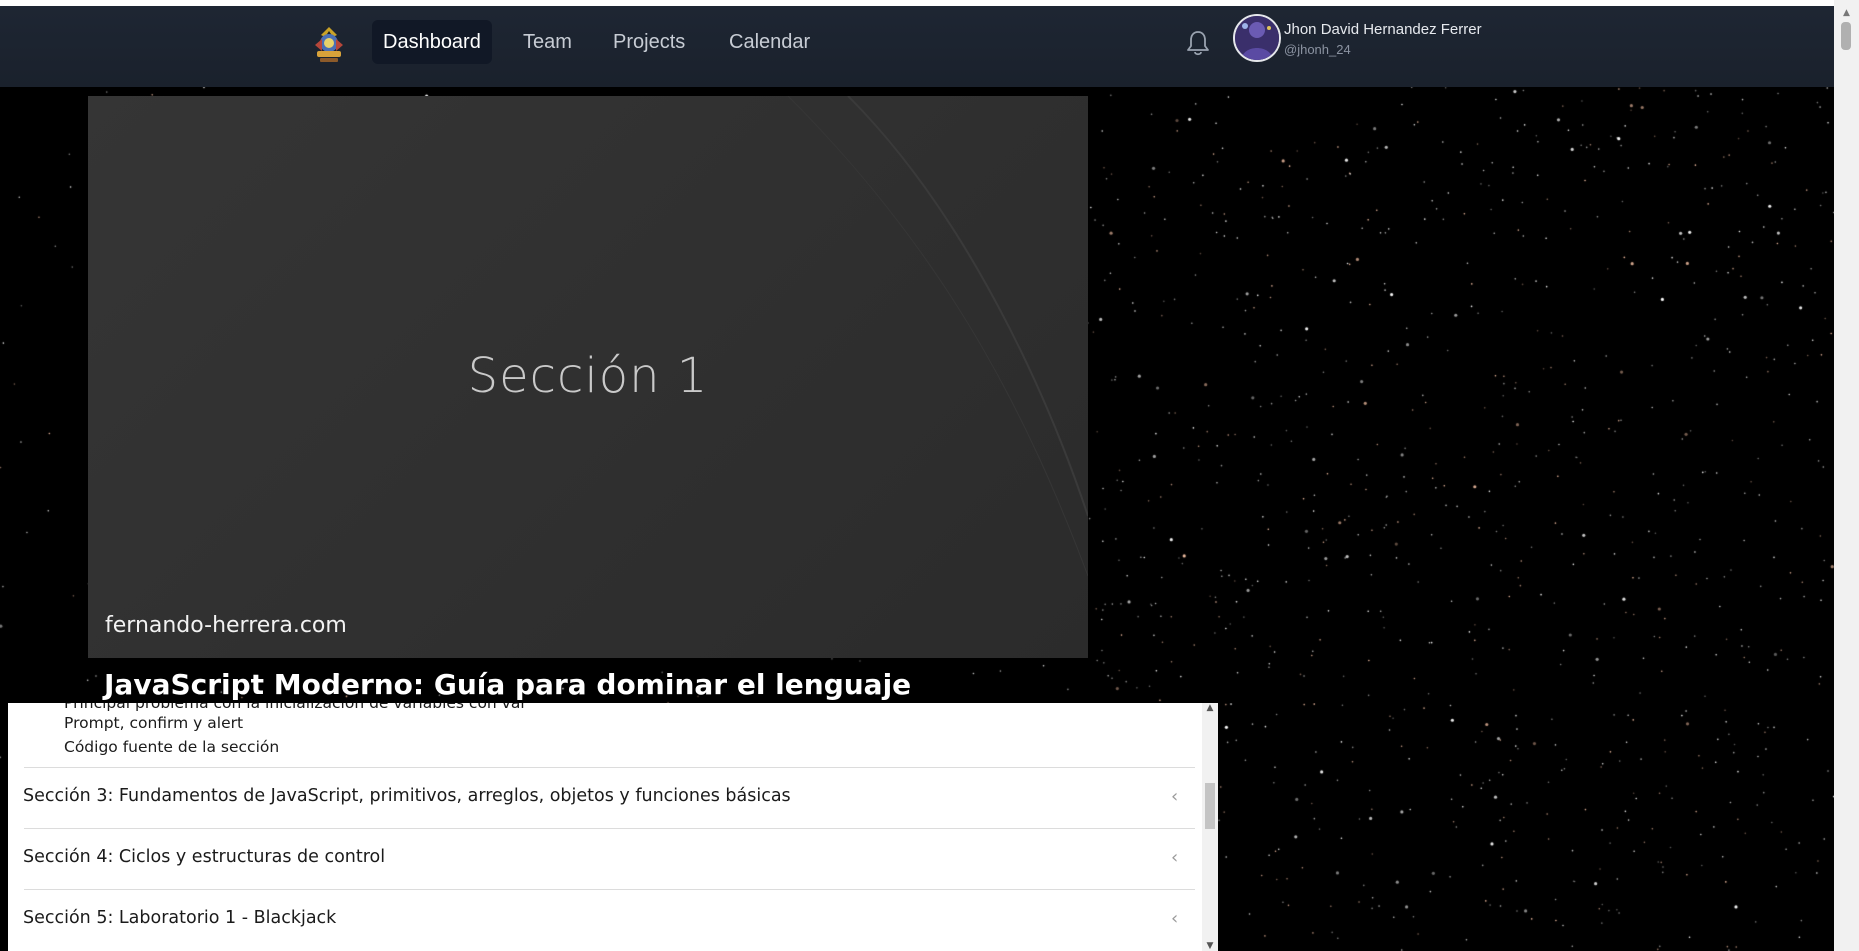 Image resolution: width=1859 pixels, height=951 pixels. Describe the element at coordinates (1198, 43) in the screenshot. I see `bell-icon` at that location.